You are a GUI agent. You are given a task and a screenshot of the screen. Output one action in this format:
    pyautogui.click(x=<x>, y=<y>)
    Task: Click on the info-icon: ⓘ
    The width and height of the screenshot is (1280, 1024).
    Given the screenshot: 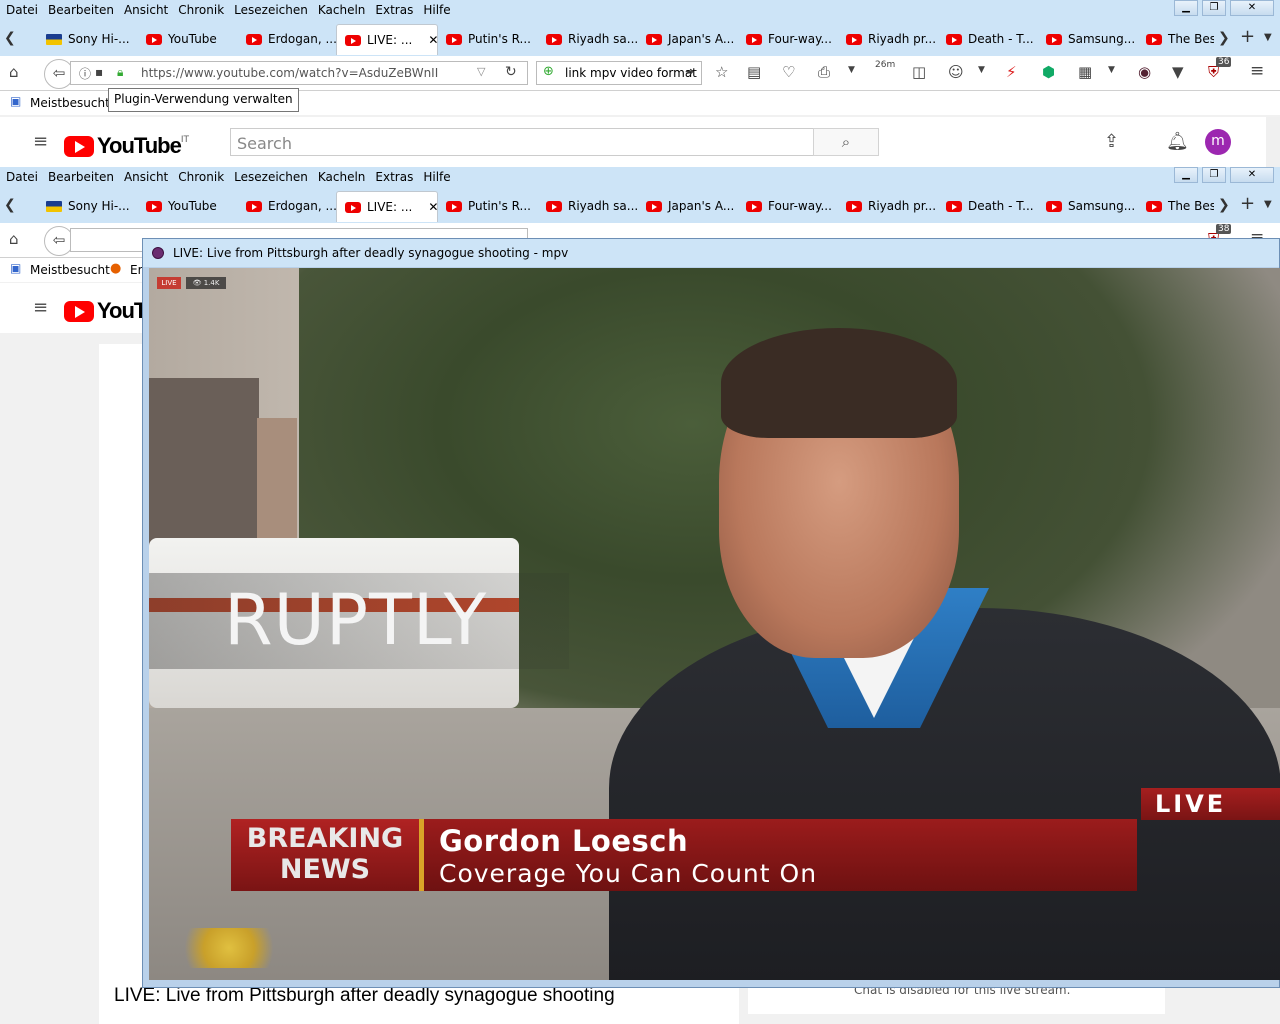 What is the action you would take?
    pyautogui.click(x=85, y=73)
    